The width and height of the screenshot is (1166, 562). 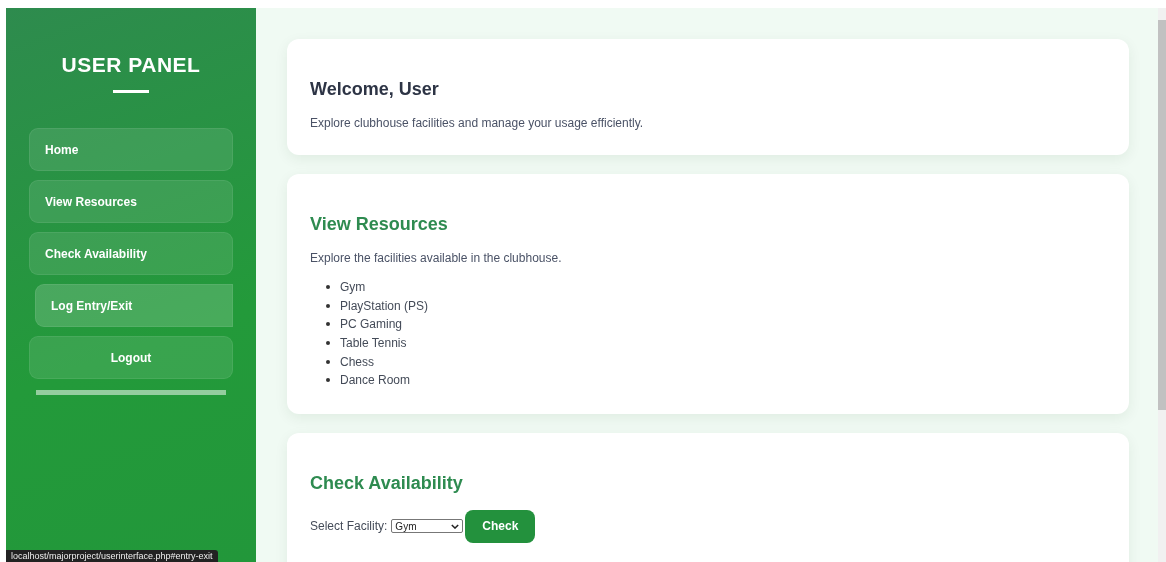 What do you see at coordinates (373, 343) in the screenshot?
I see `list-item: Table Tennis` at bounding box center [373, 343].